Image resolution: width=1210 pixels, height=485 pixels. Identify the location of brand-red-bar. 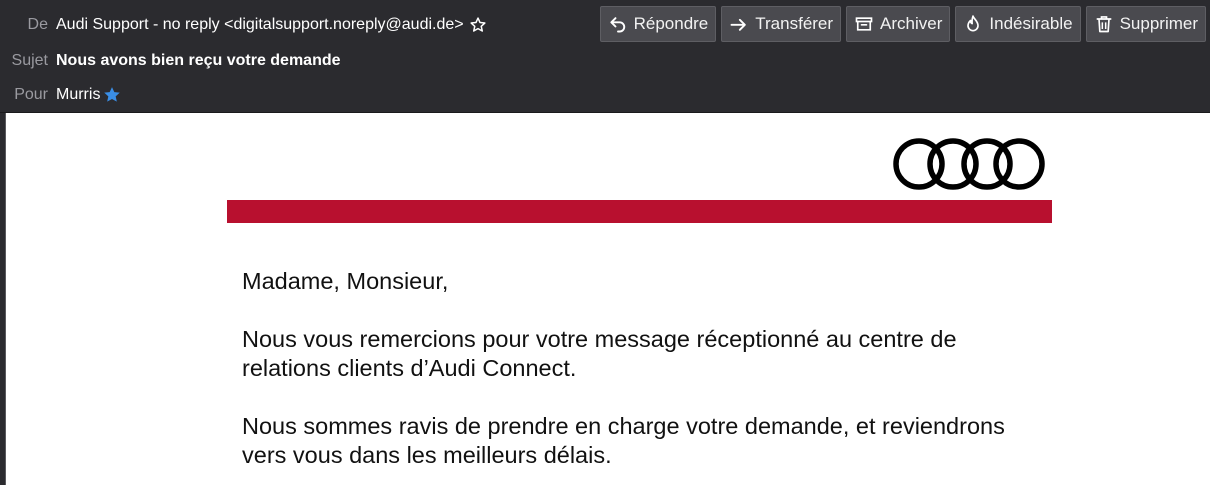
(639, 211).